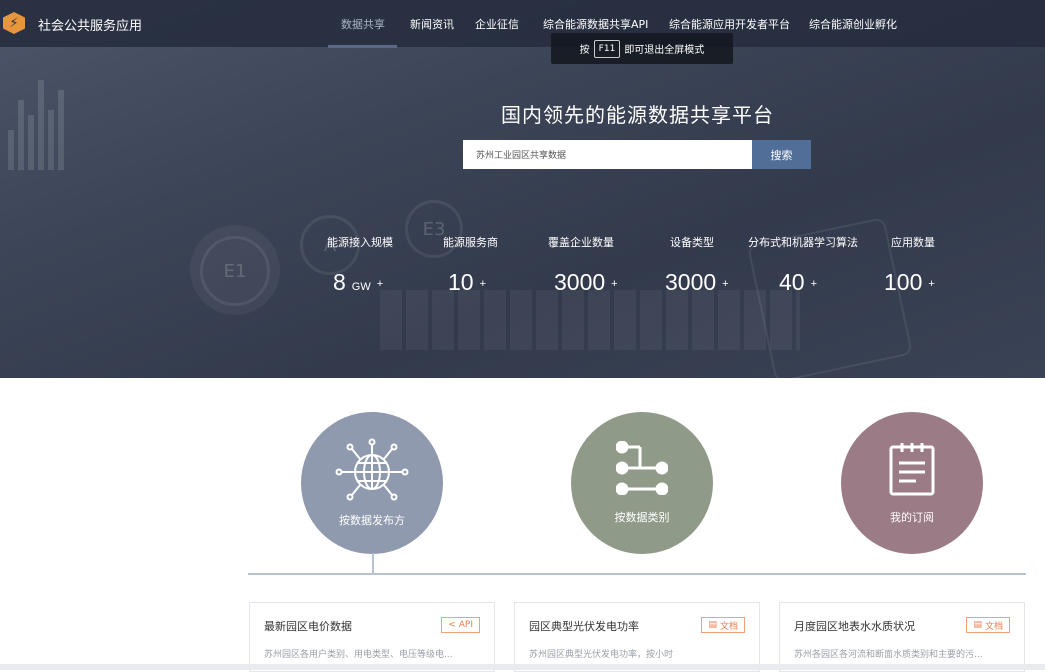 Image resolution: width=1045 pixels, height=672 pixels. Describe the element at coordinates (497, 24) in the screenshot. I see `nav-item-credit: 企业征信` at that location.